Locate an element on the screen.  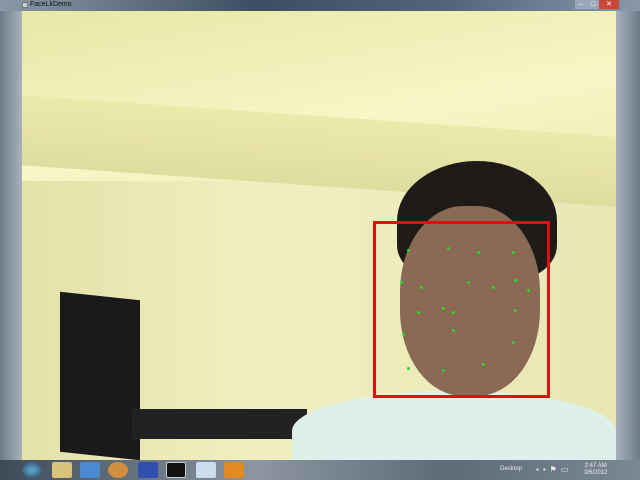
monitor is located at coordinates (100, 375).